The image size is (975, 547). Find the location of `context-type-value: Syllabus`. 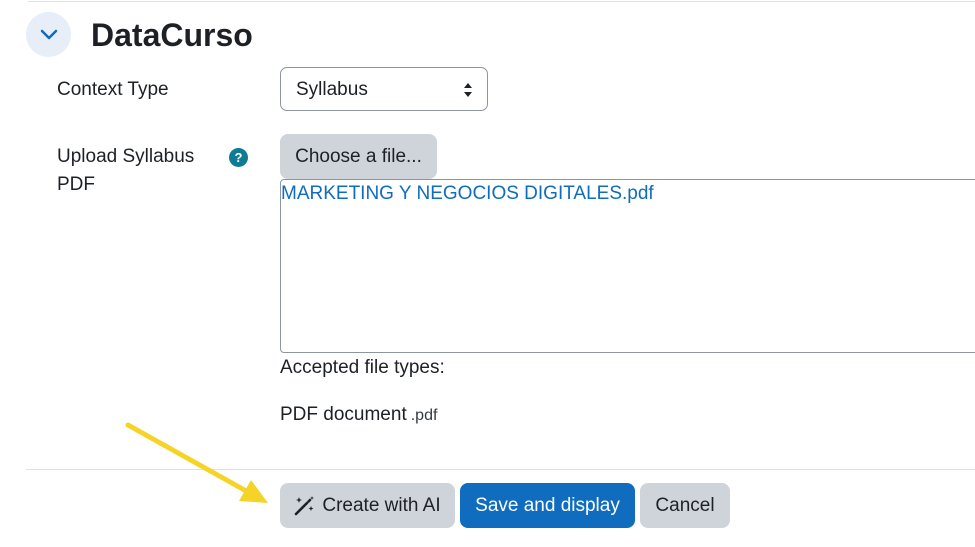

context-type-value: Syllabus is located at coordinates (332, 89).